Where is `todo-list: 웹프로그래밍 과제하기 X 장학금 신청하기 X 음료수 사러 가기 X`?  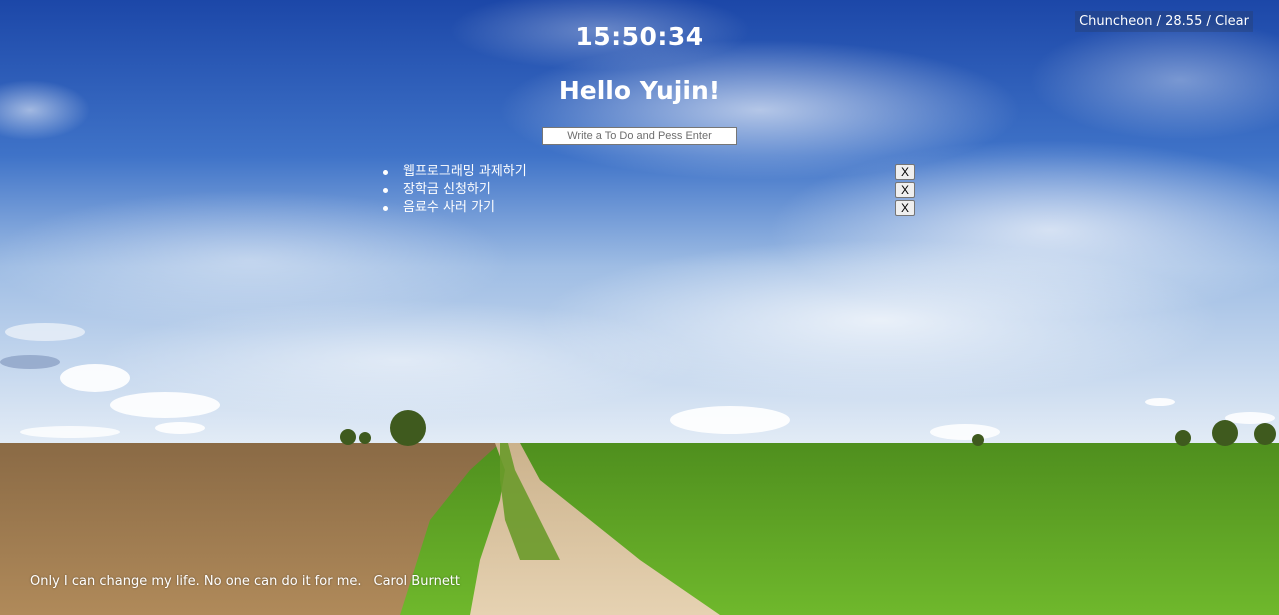
todo-list: 웹프로그래밍 과제하기 X 장학금 신청하기 X 음료수 사러 가기 X is located at coordinates (648, 190).